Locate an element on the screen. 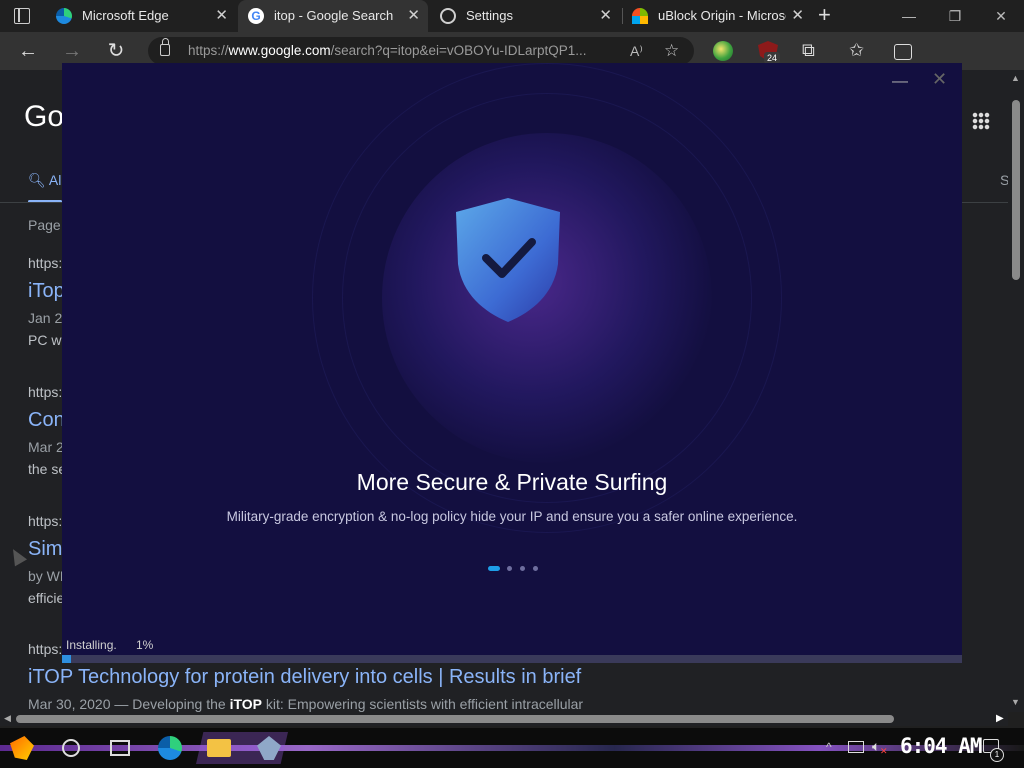 This screenshot has width=1024, height=768. task-view-icon is located at coordinates (120, 748).